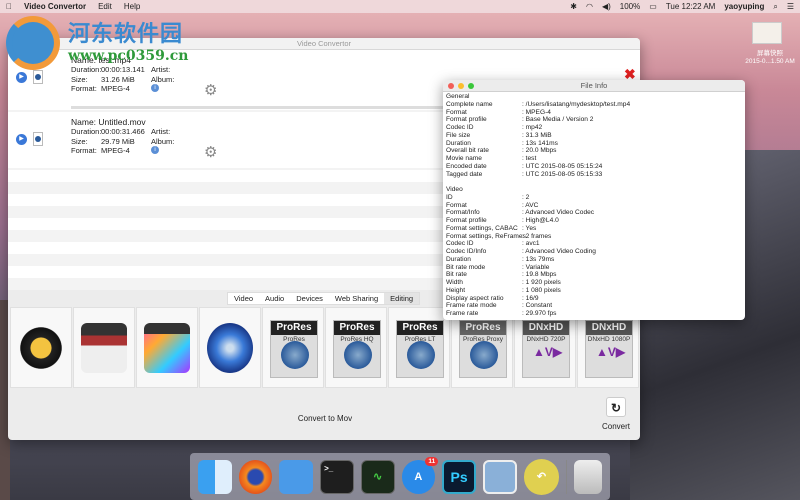  I want to click on battery-icon: ▭, so click(653, 7).